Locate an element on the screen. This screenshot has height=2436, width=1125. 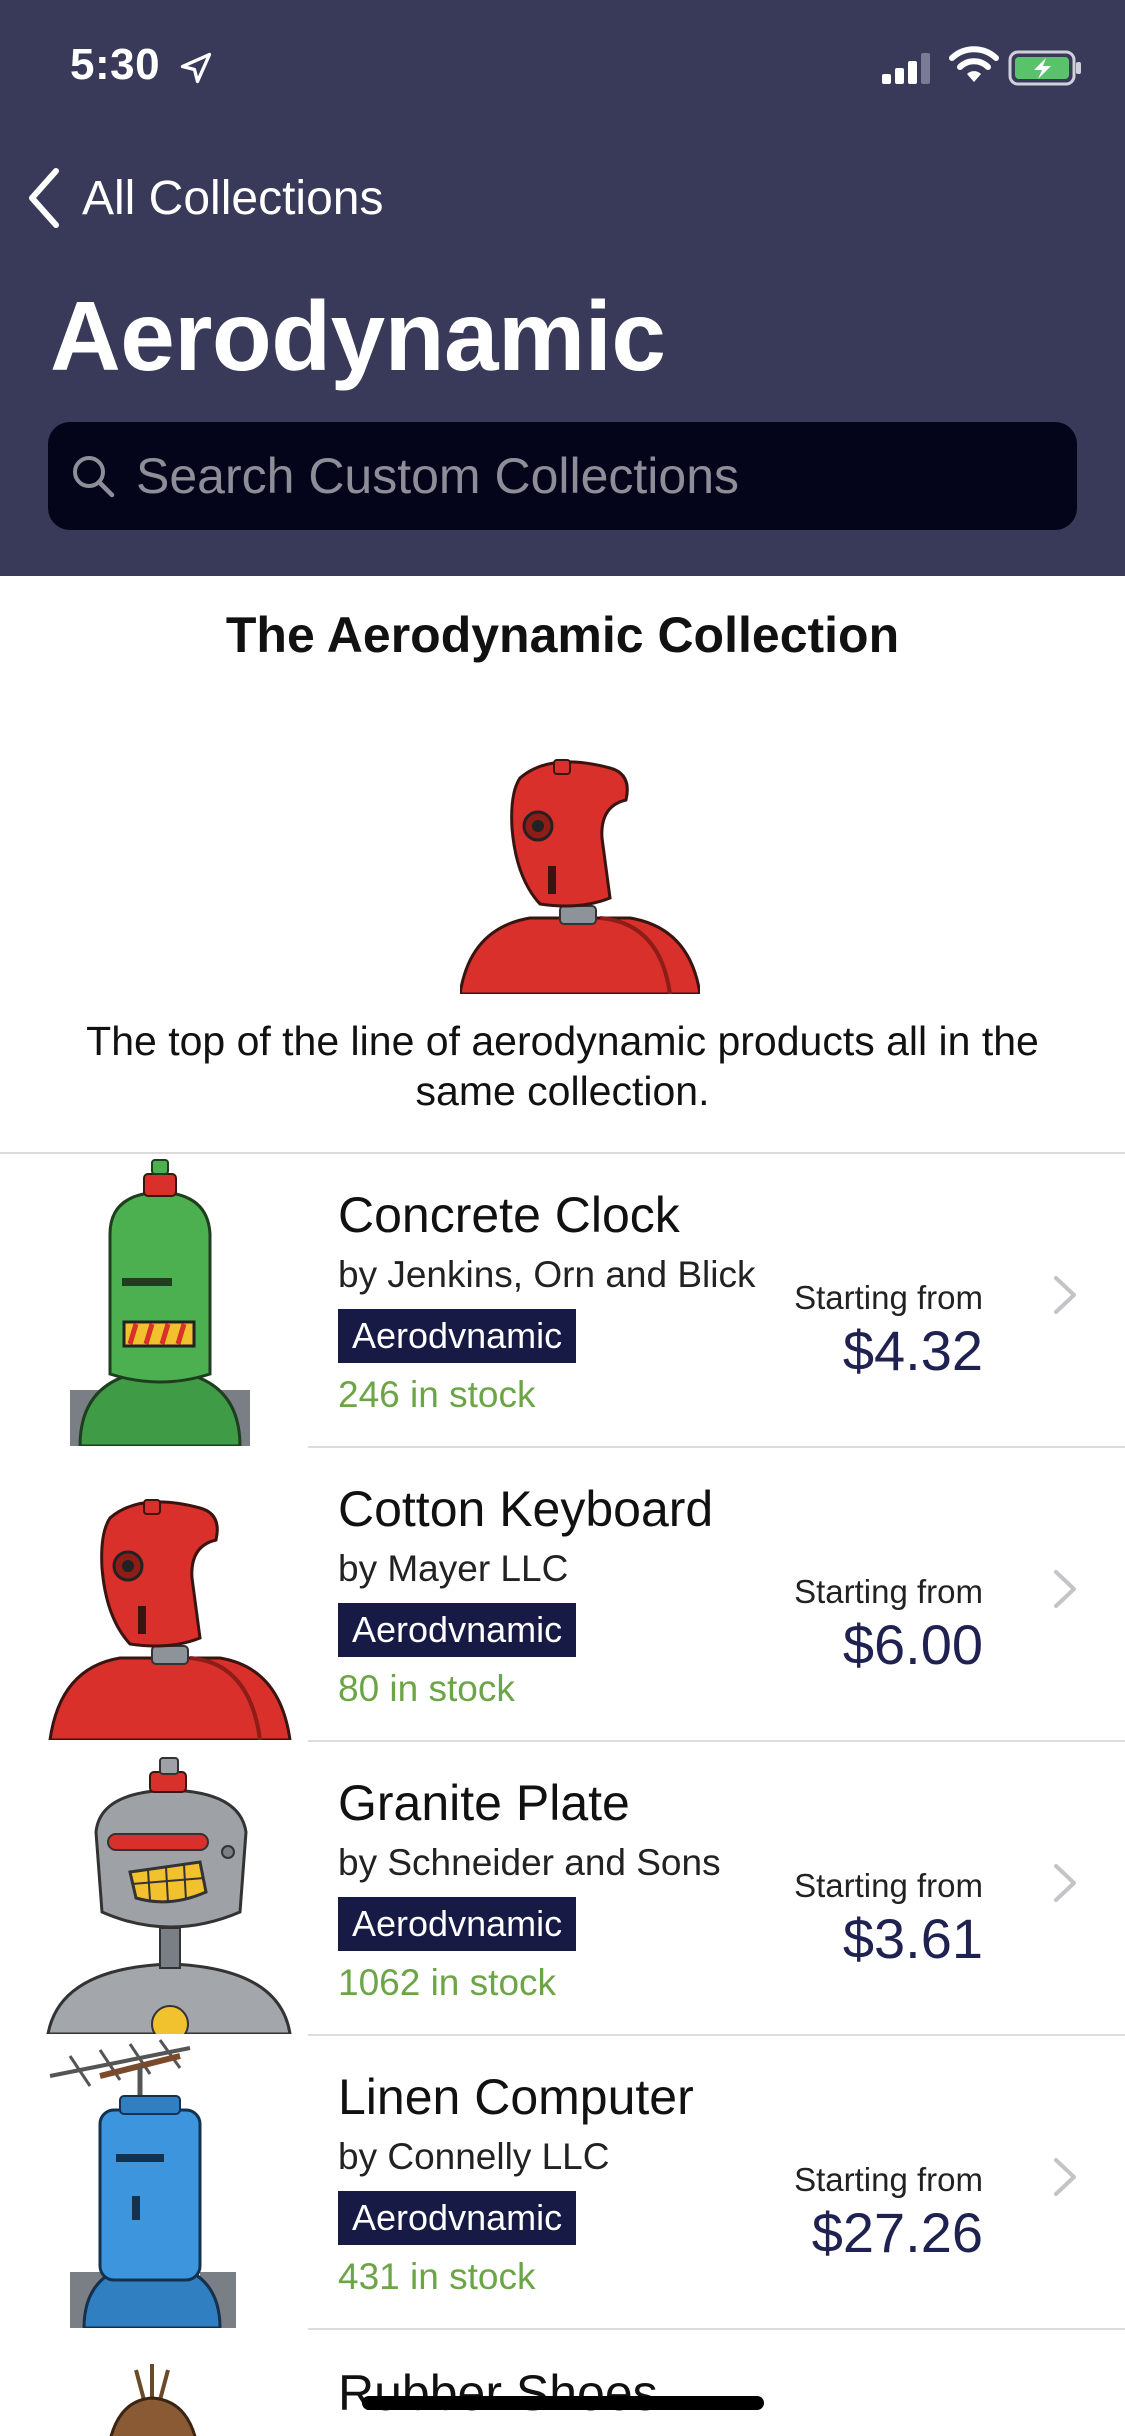
status-time: 5:30 is located at coordinates (115, 64).